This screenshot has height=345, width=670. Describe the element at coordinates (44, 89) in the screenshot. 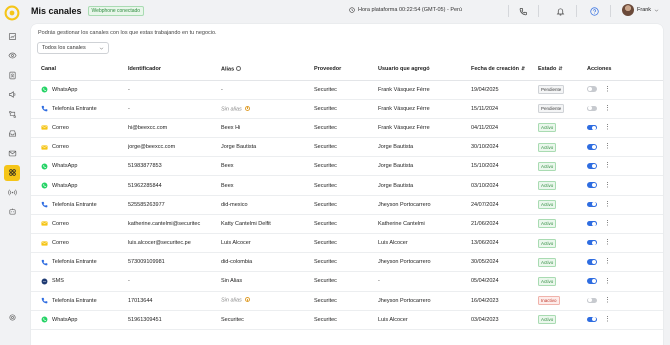

I see `whatsapp-icon` at that location.